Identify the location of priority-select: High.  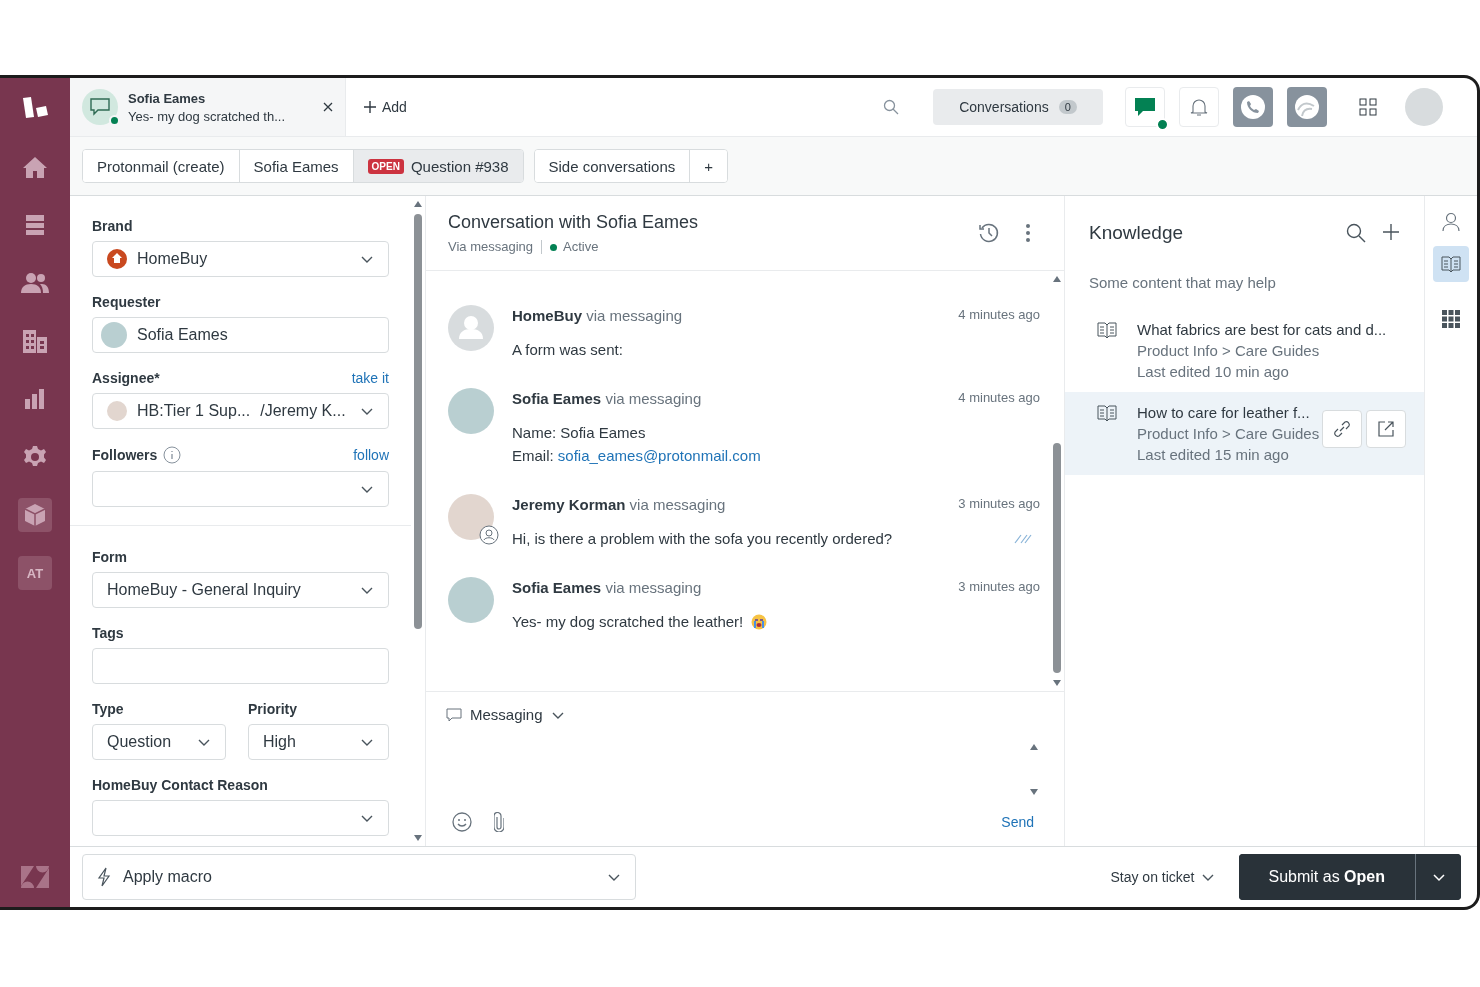
(318, 742).